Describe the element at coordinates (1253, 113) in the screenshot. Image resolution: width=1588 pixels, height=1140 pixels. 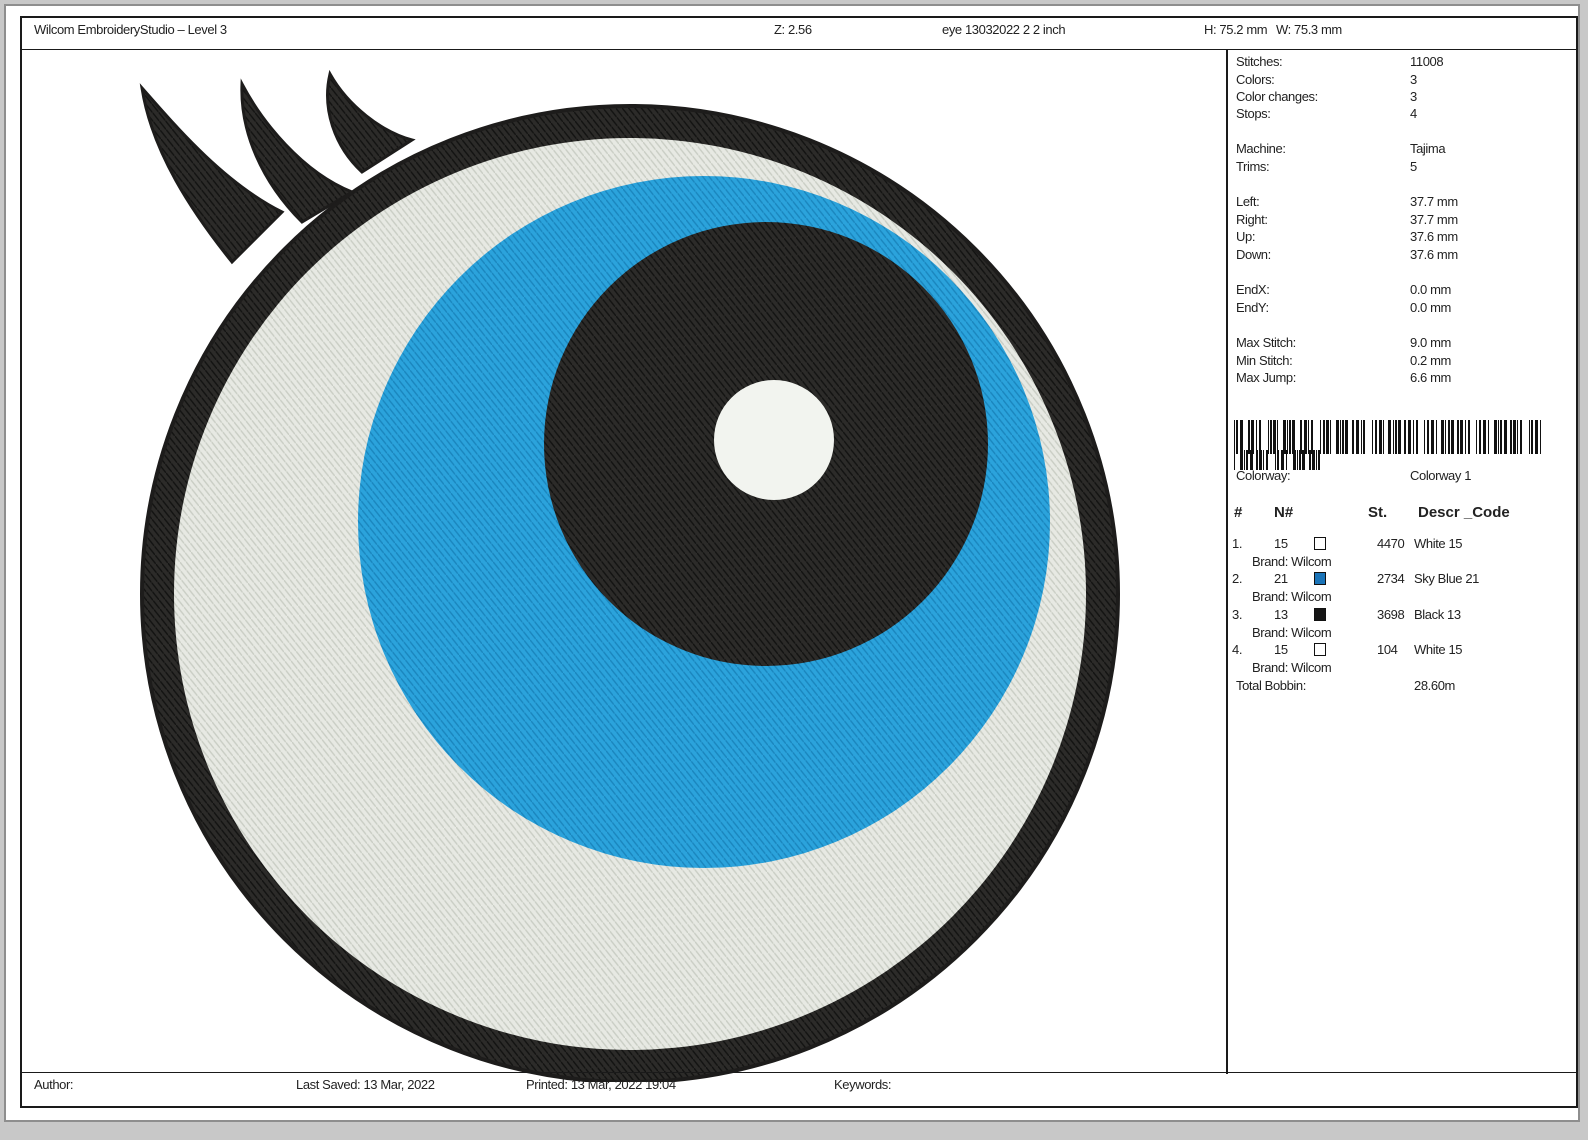
I see `stat-label: Stops:` at that location.